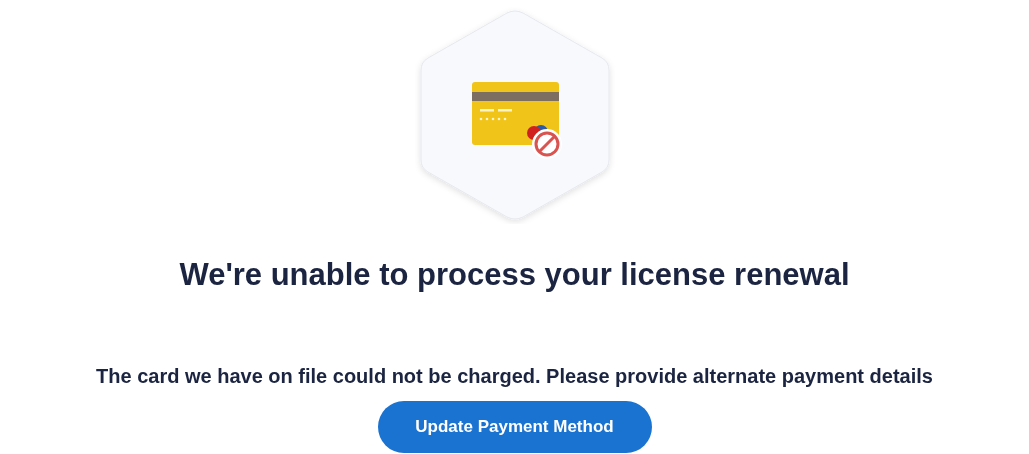 This screenshot has height=454, width=1029. I want to click on update-payment-button: Update Payment Method, so click(514, 426).